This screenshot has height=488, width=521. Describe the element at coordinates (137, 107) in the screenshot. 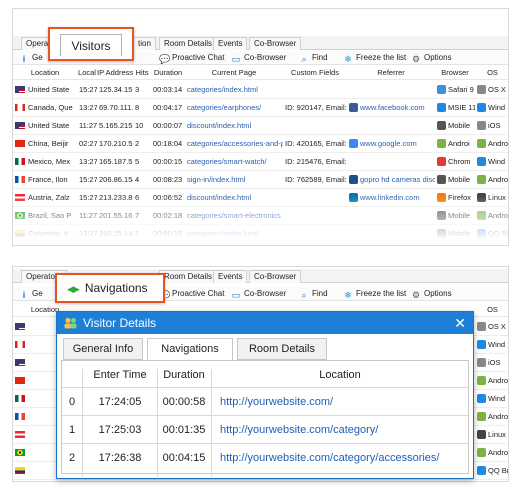

I see `hits-cell: 8` at that location.